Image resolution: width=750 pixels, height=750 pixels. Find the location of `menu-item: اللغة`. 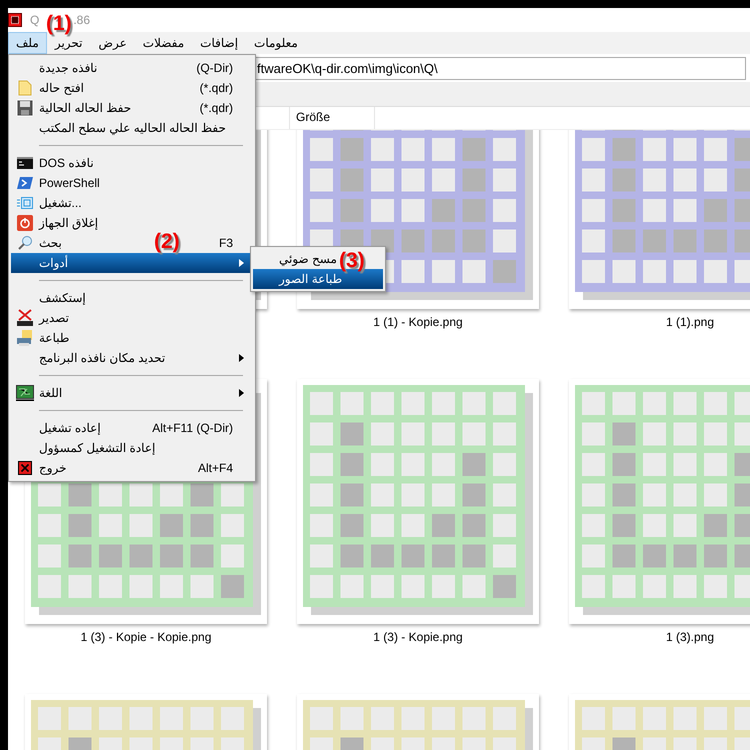

menu-item: اللغة is located at coordinates (50, 393).